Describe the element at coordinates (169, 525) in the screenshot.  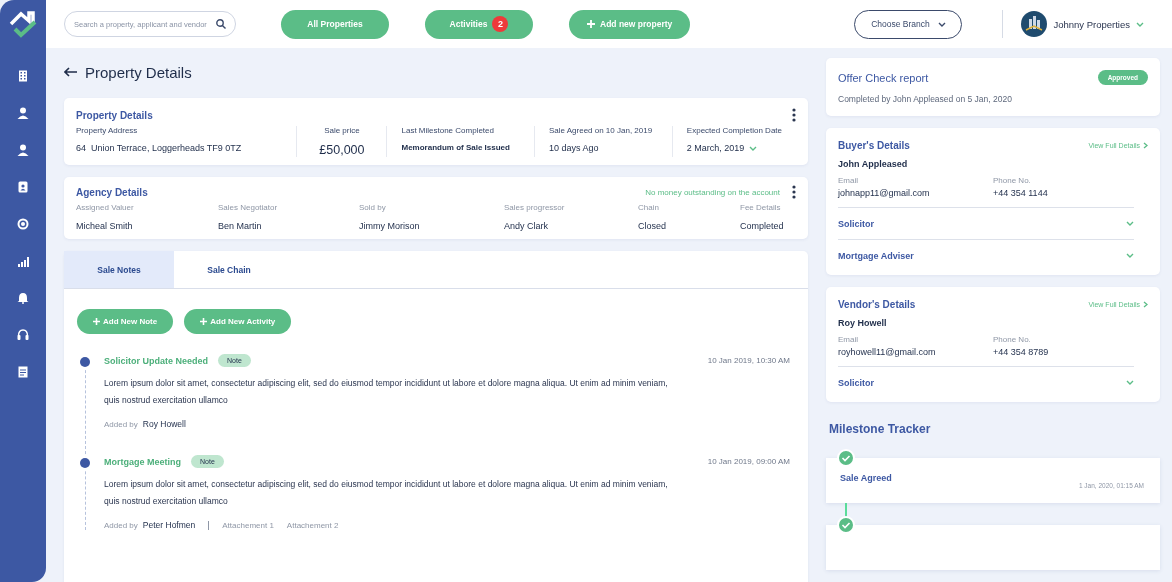
I see `author-name: Peter Hofmen` at that location.